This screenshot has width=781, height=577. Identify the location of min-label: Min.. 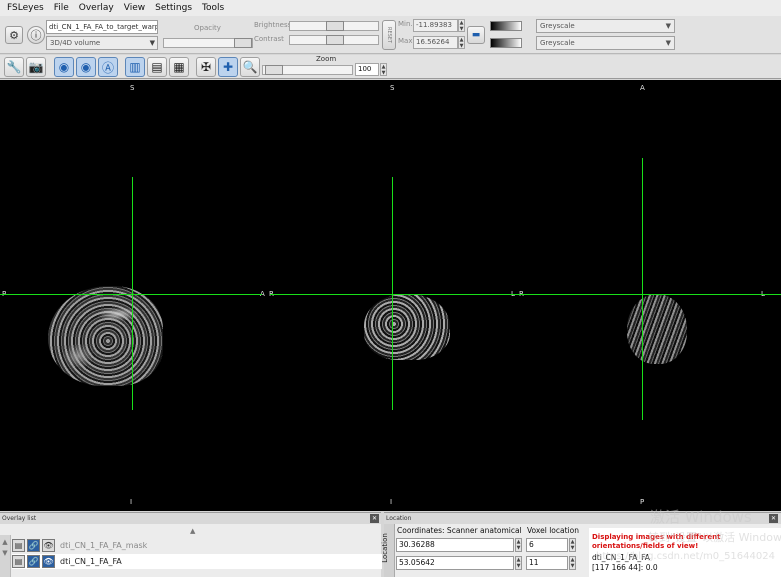
(405, 24).